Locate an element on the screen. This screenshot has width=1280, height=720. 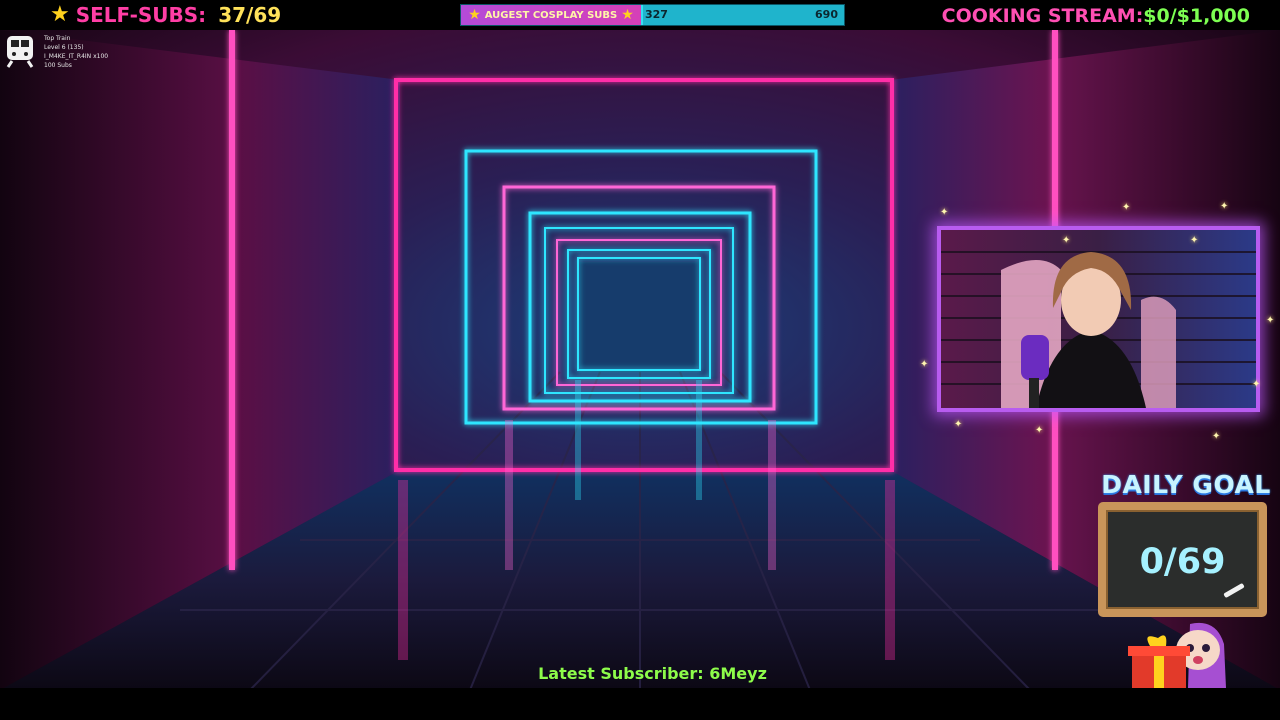
sub-goal-tag: ★ AUGEST COSPLAY SUBS ★ is located at coordinates (551, 15).